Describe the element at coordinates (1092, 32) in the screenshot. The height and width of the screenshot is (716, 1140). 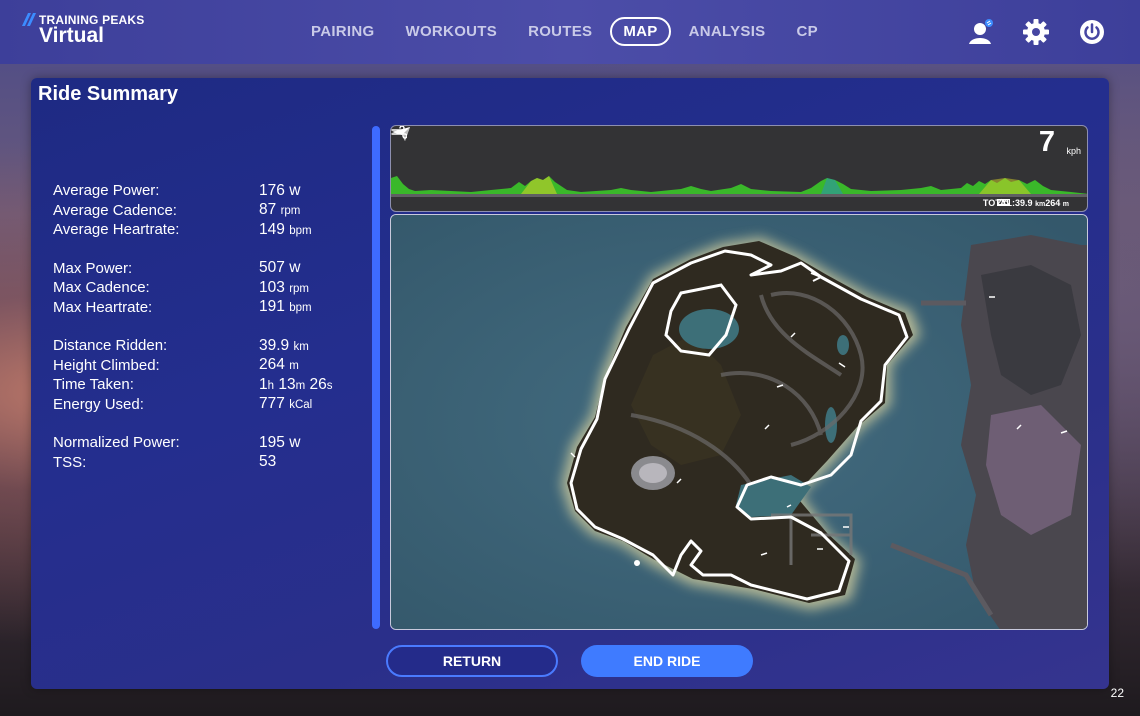
I see `power-icon` at that location.